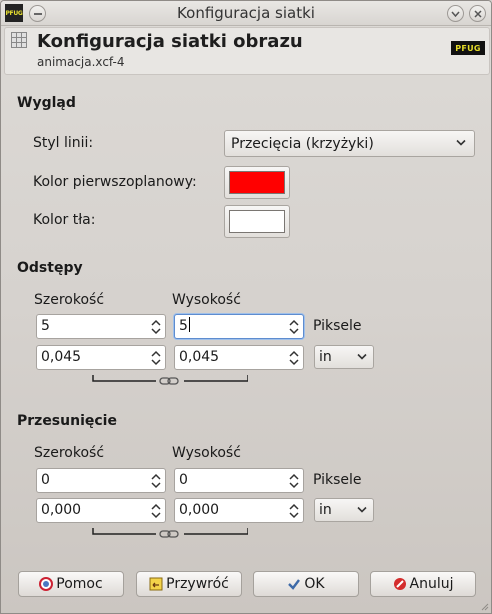 The image size is (492, 614). I want to click on spacing-width-label: Szerokość, so click(69, 300).